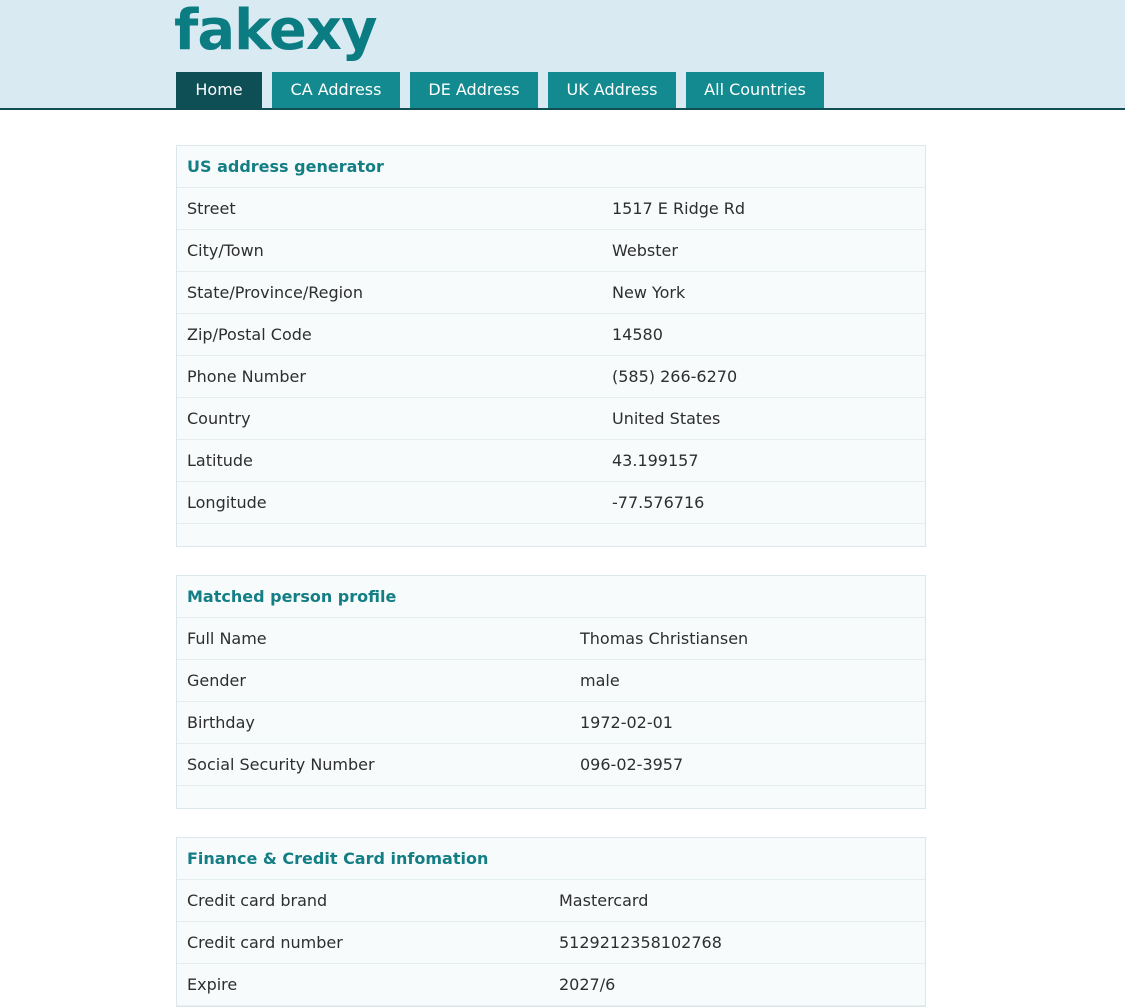 This screenshot has height=1007, width=1125. What do you see at coordinates (551, 597) in the screenshot?
I see `person-panel-title: Matched person profile` at bounding box center [551, 597].